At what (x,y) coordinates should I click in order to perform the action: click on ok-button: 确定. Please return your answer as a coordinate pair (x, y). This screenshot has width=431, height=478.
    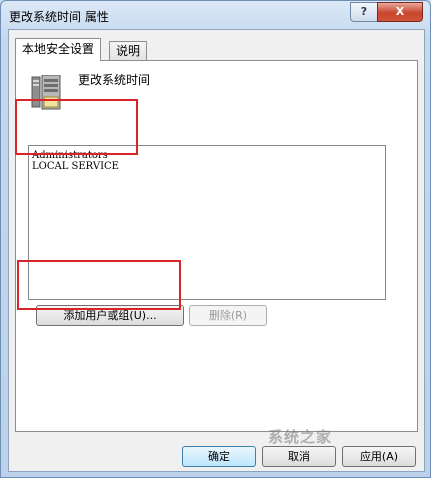
    Looking at the image, I should click on (219, 456).